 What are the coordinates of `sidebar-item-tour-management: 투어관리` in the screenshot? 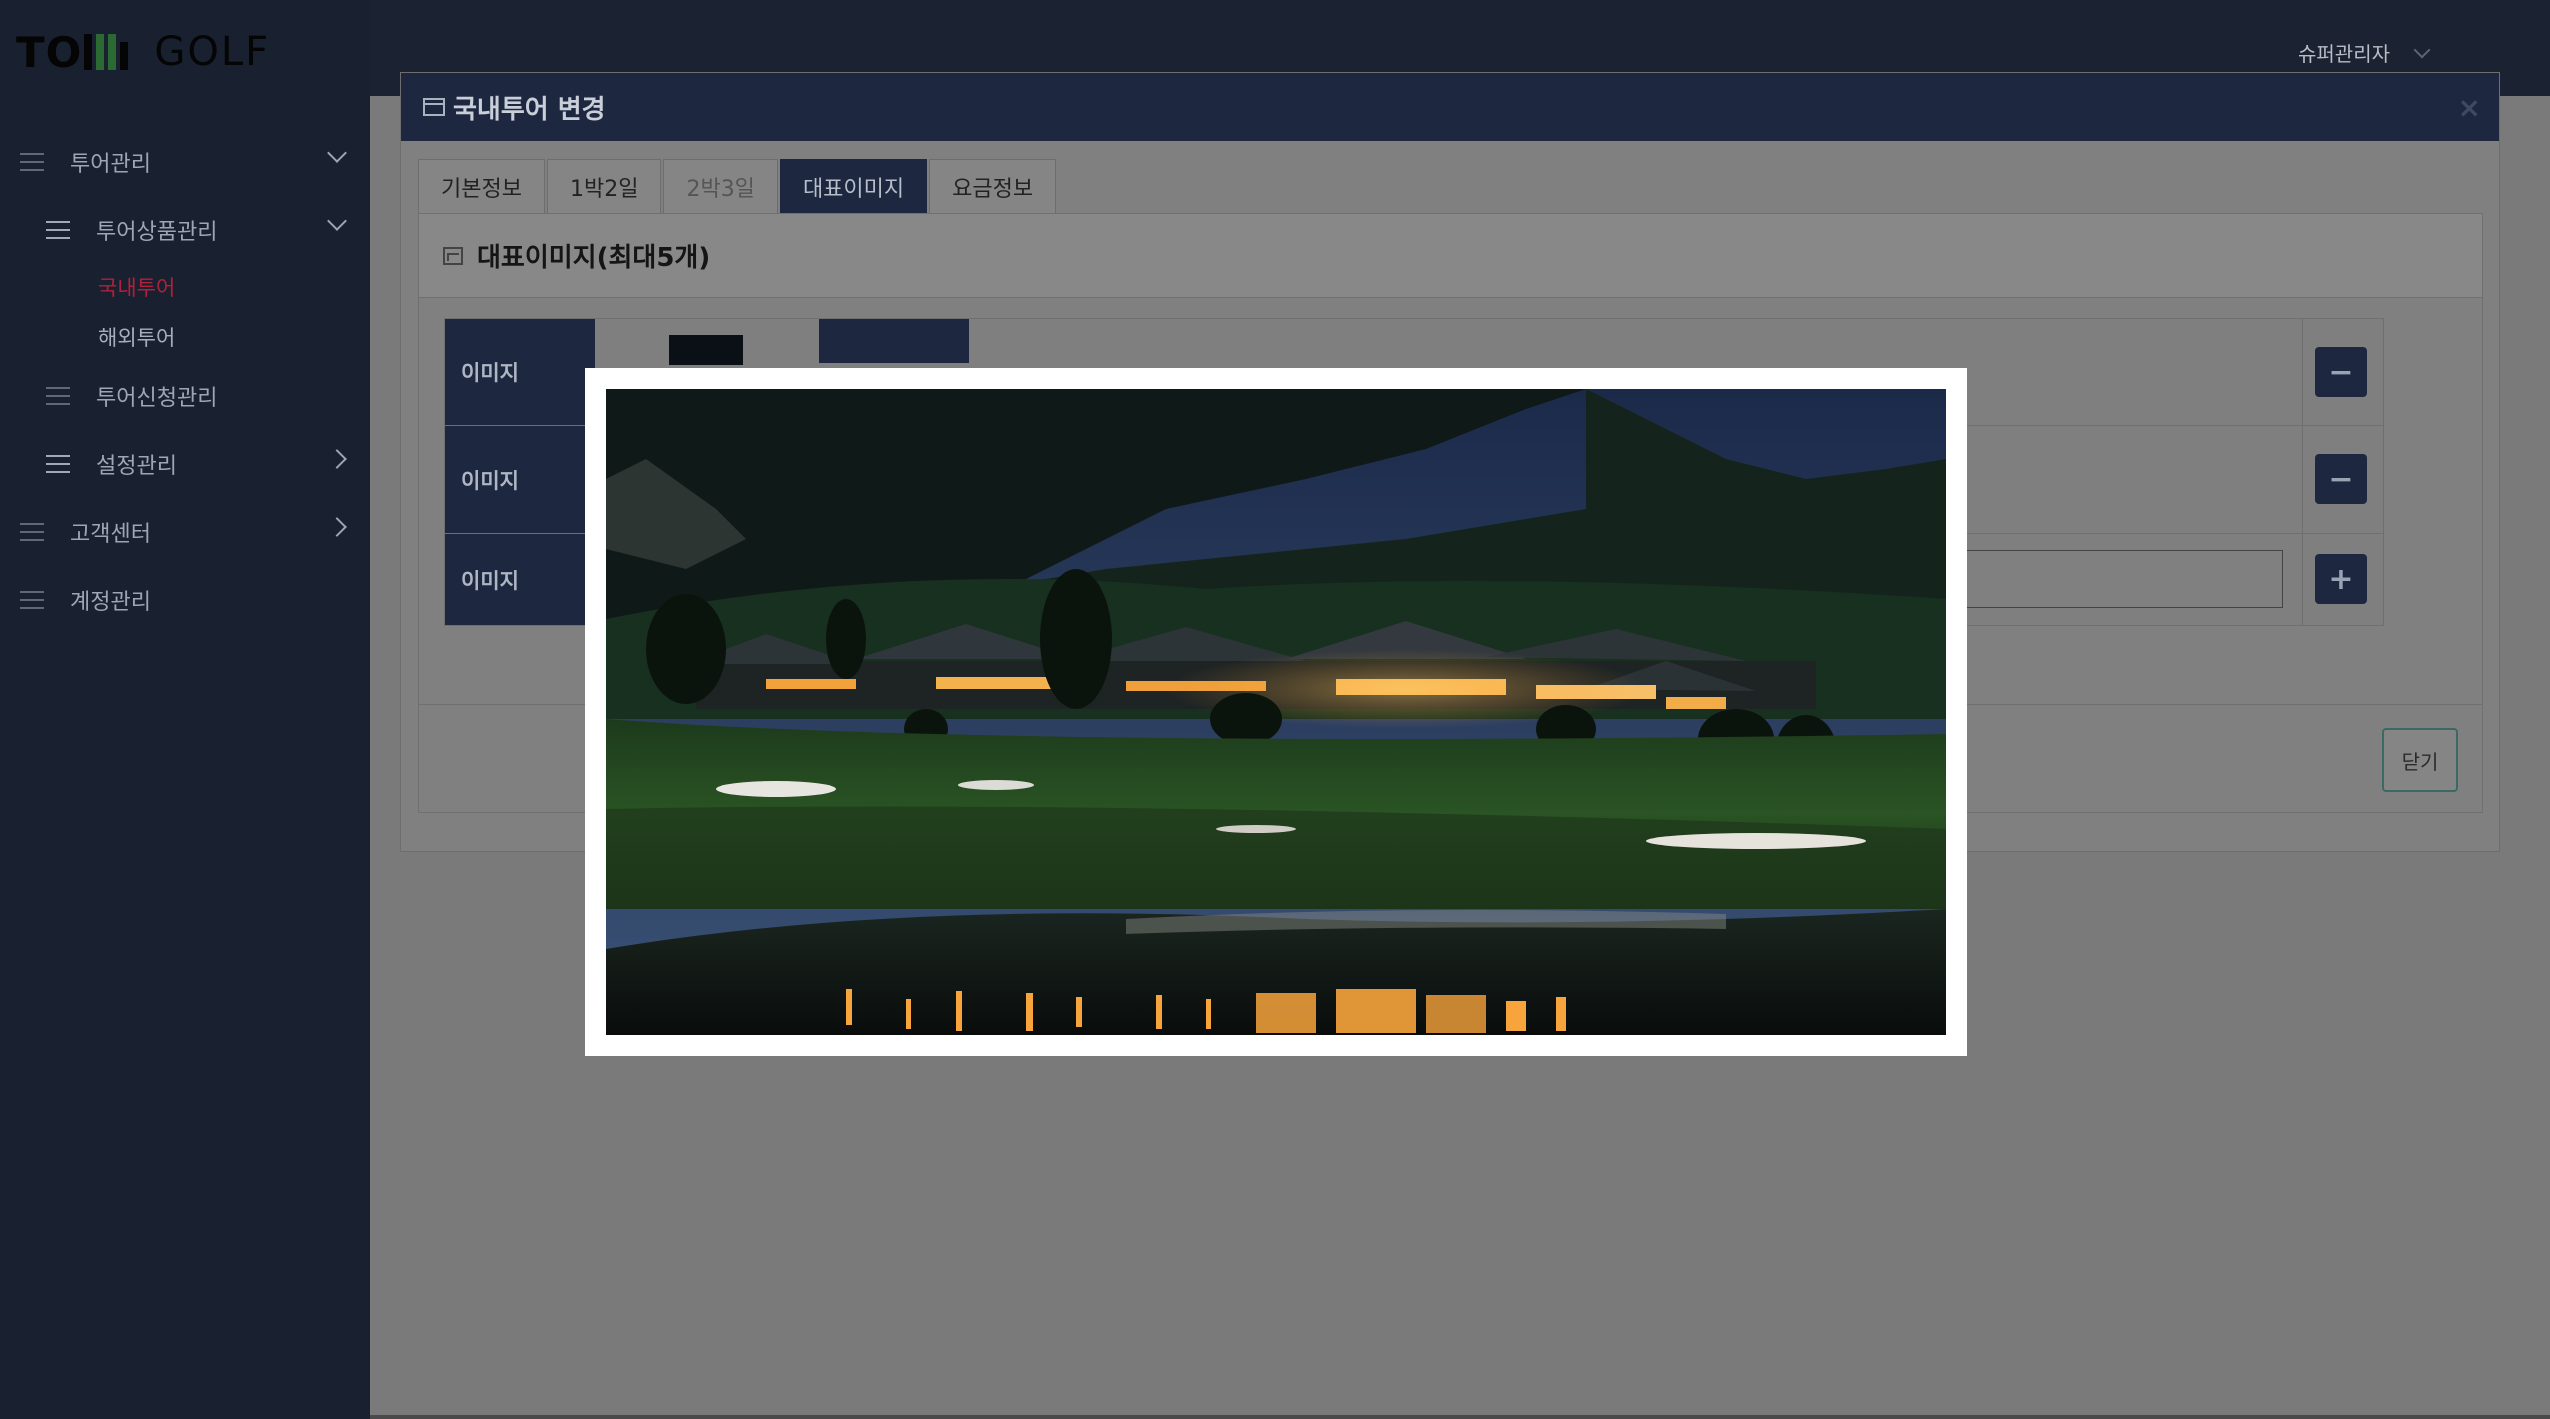 It's located at (195, 160).